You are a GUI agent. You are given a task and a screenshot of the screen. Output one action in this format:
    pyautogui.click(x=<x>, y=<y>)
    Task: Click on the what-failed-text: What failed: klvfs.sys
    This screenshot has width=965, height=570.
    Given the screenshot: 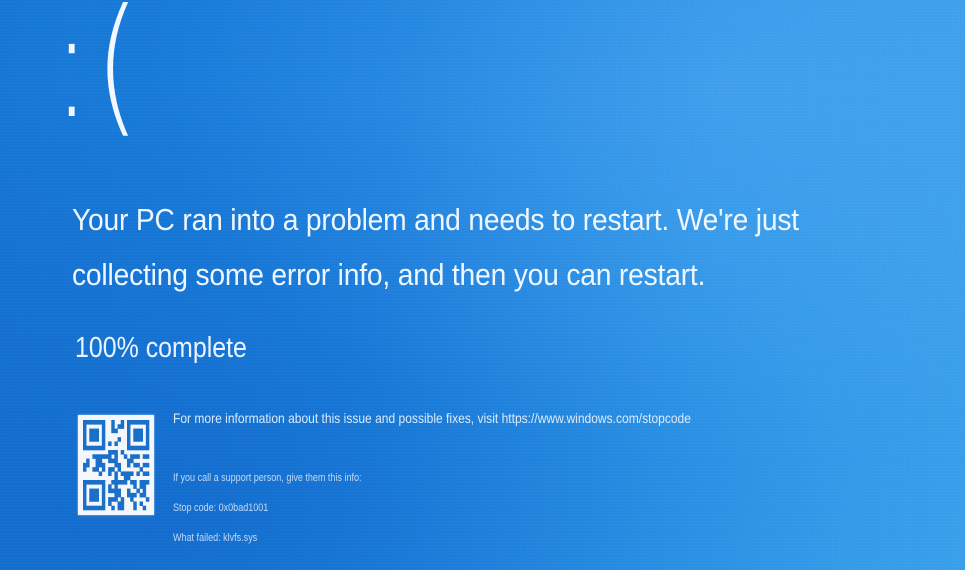 What is the action you would take?
    pyautogui.click(x=215, y=538)
    